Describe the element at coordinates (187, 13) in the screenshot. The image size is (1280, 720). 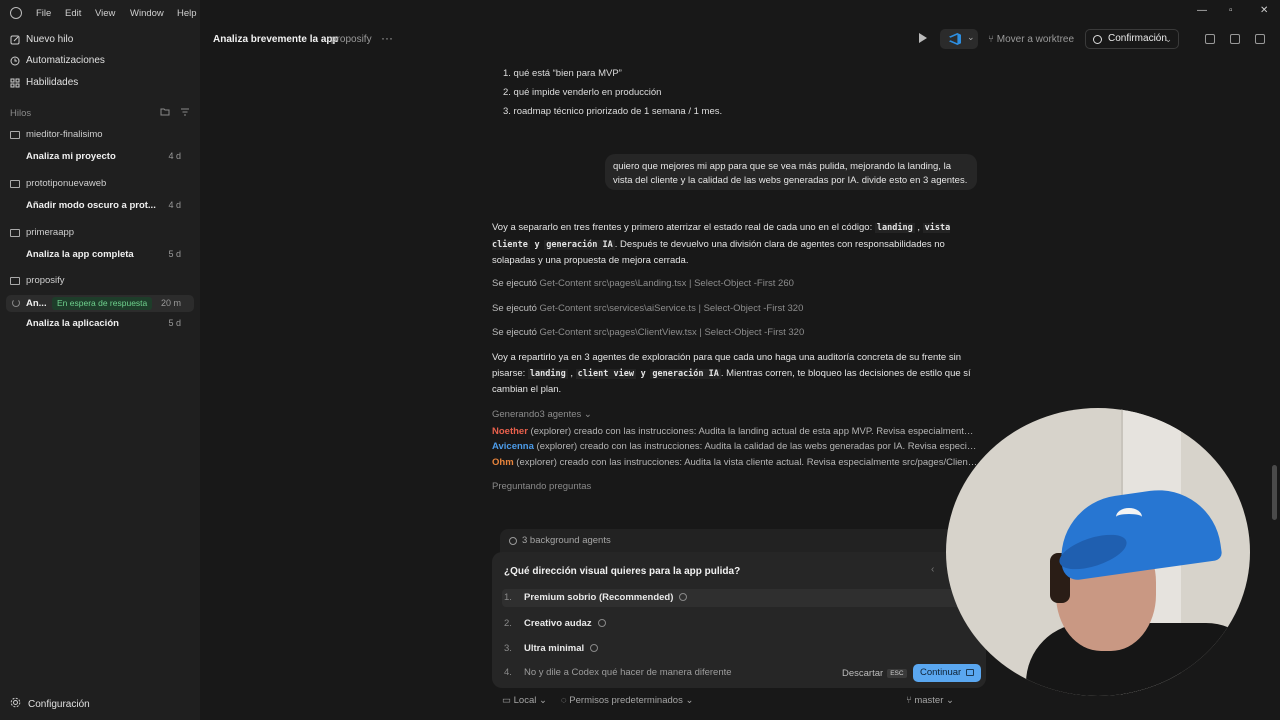
I see `menu-help: Help` at that location.